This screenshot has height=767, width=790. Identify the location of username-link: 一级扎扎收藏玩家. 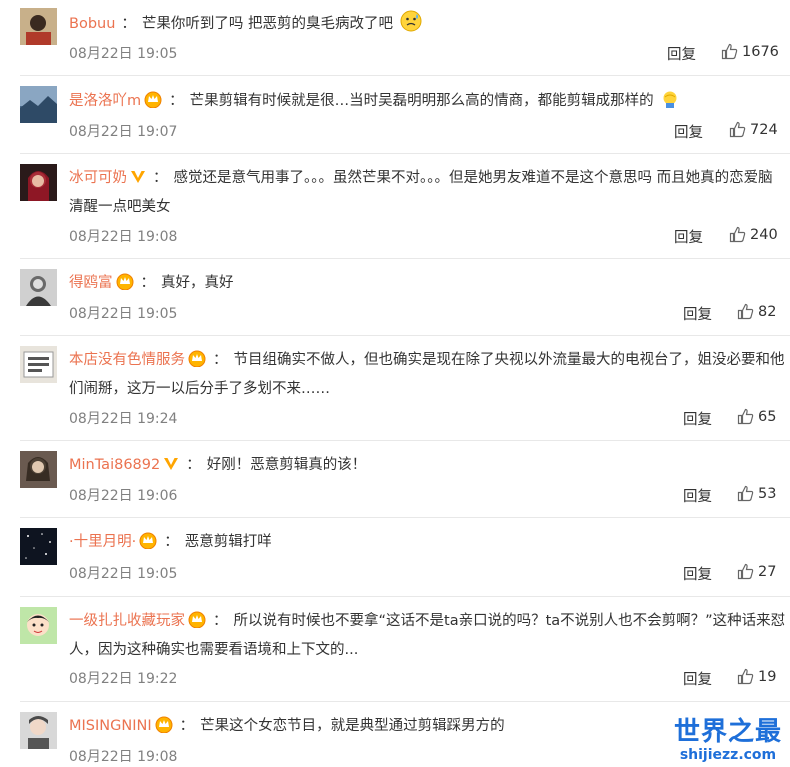
(127, 621).